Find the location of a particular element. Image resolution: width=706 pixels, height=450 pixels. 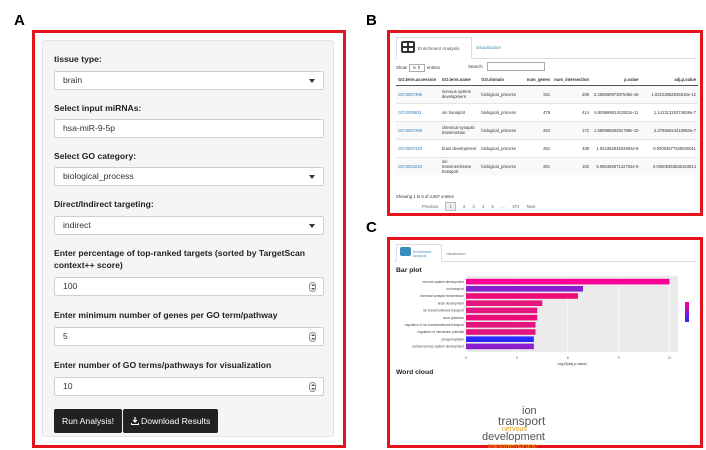

table-cell: 6.60568691413522e-11 is located at coordinates (615, 111).